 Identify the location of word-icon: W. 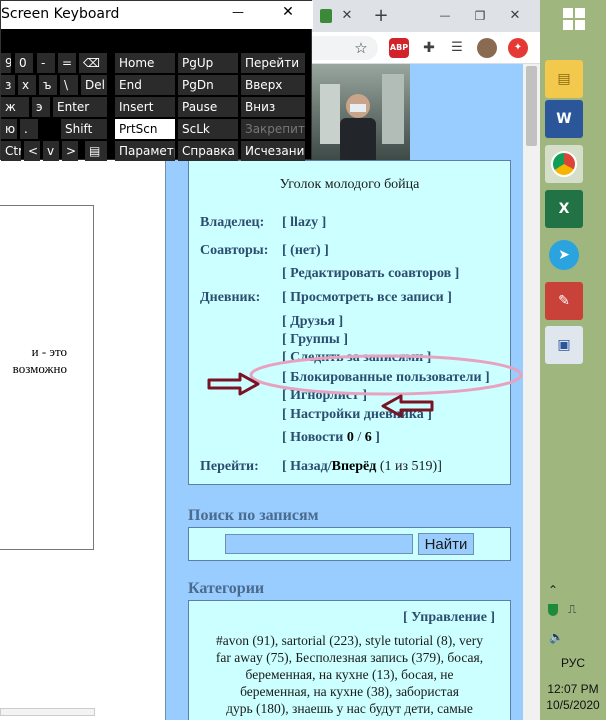
(564, 119).